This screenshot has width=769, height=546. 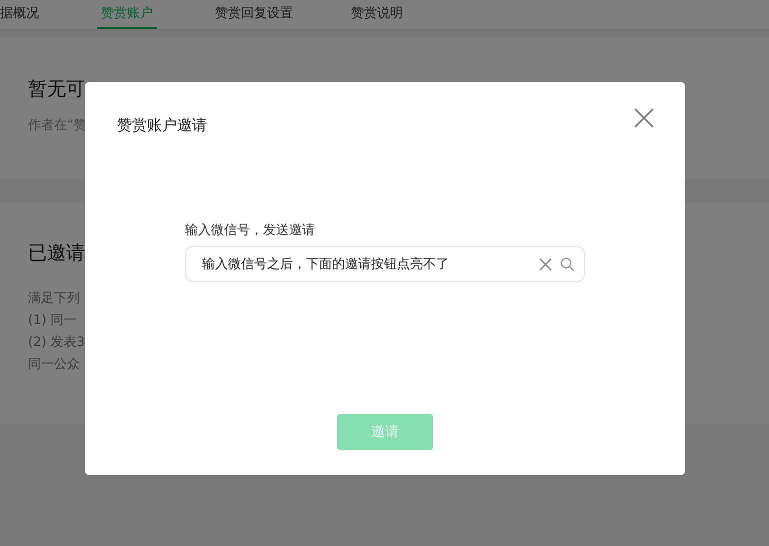 What do you see at coordinates (162, 125) in the screenshot?
I see `dialog-title: 赞赏账户邀请` at bounding box center [162, 125].